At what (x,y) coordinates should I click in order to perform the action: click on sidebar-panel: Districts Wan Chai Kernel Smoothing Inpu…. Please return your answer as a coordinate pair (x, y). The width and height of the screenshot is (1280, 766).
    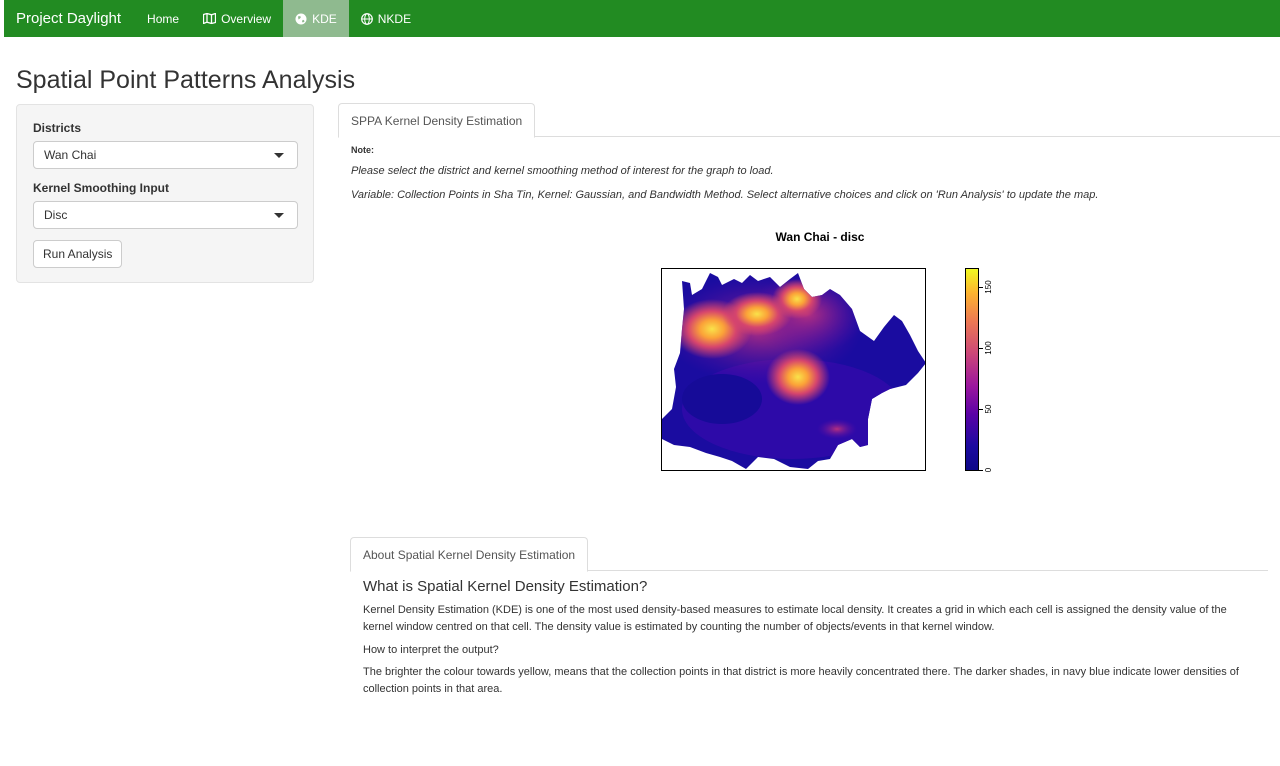
    Looking at the image, I should click on (165, 193).